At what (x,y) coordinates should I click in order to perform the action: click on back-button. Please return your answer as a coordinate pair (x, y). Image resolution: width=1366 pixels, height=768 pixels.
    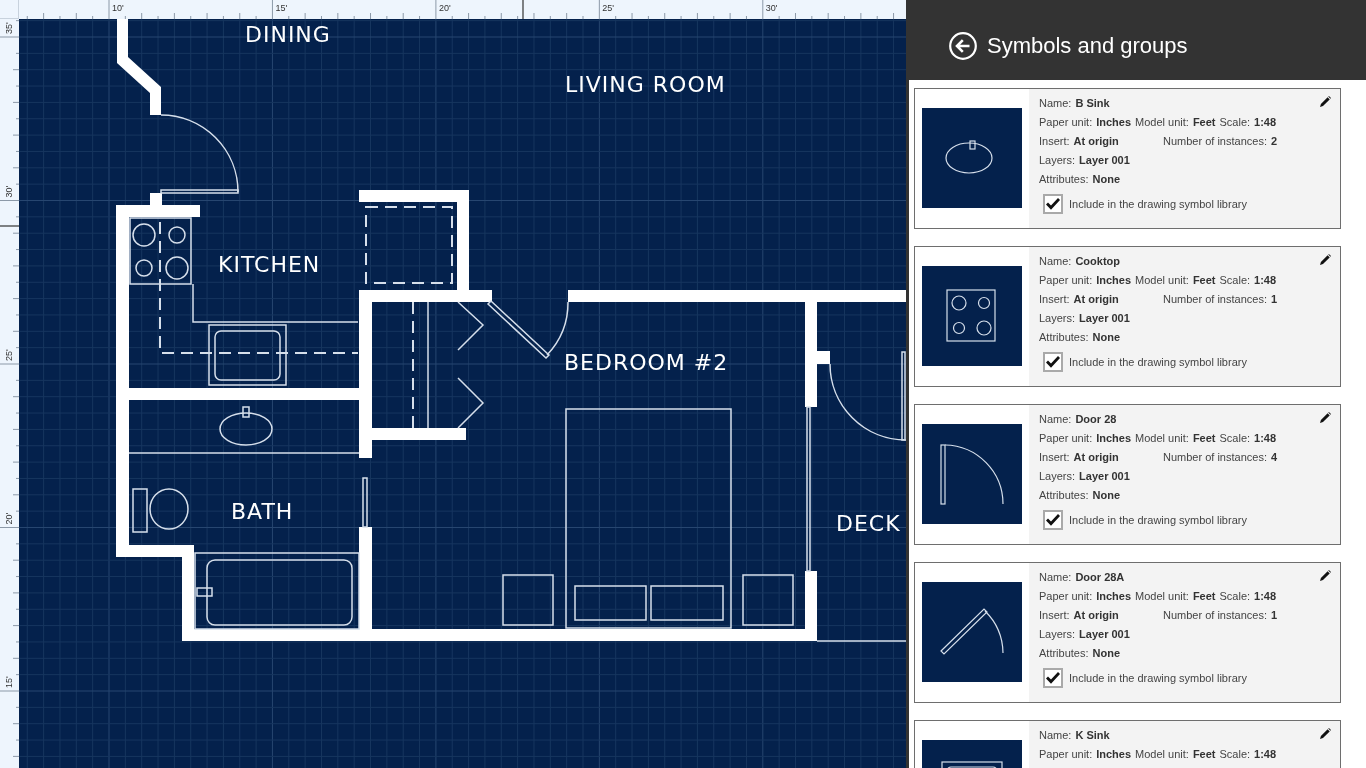
    Looking at the image, I should click on (963, 46).